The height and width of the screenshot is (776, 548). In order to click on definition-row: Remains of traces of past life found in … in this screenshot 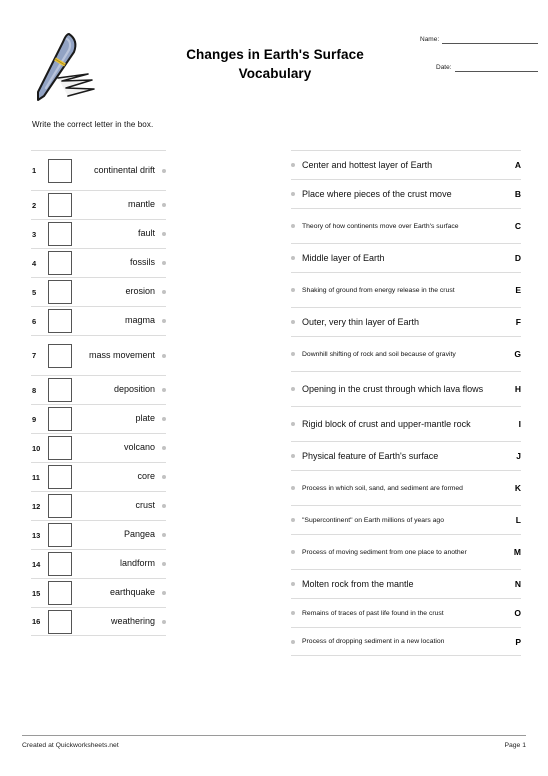, I will do `click(406, 612)`.